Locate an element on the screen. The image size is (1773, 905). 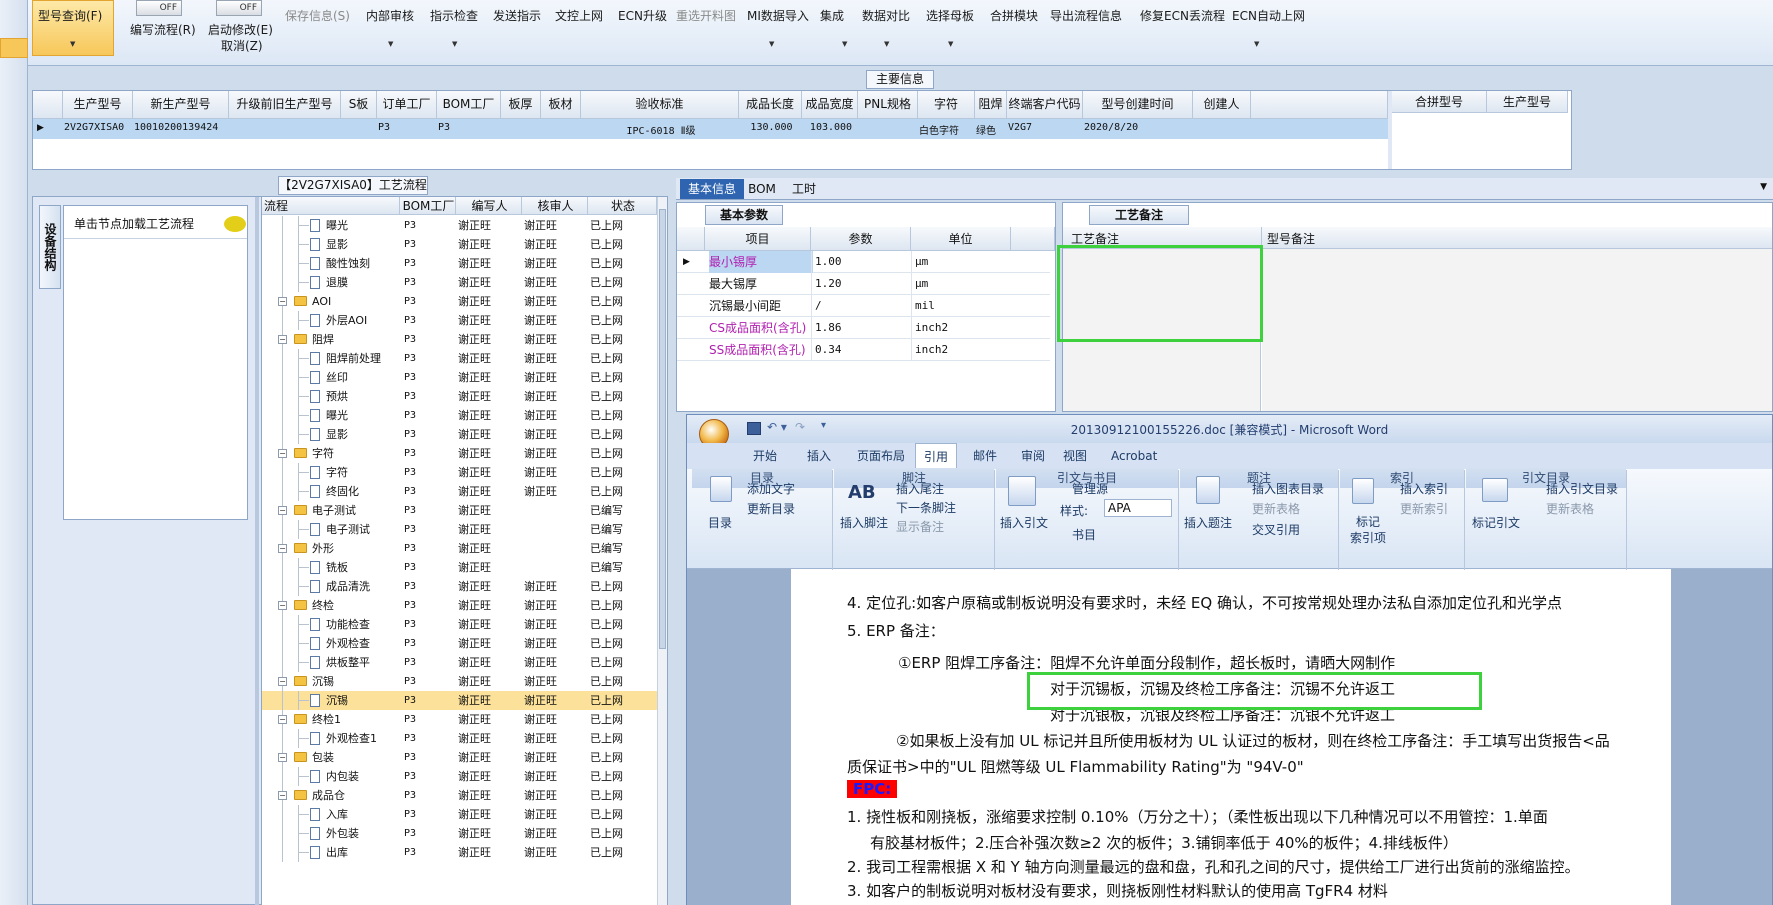
update-toc-button: 更新目录 is located at coordinates (771, 508).